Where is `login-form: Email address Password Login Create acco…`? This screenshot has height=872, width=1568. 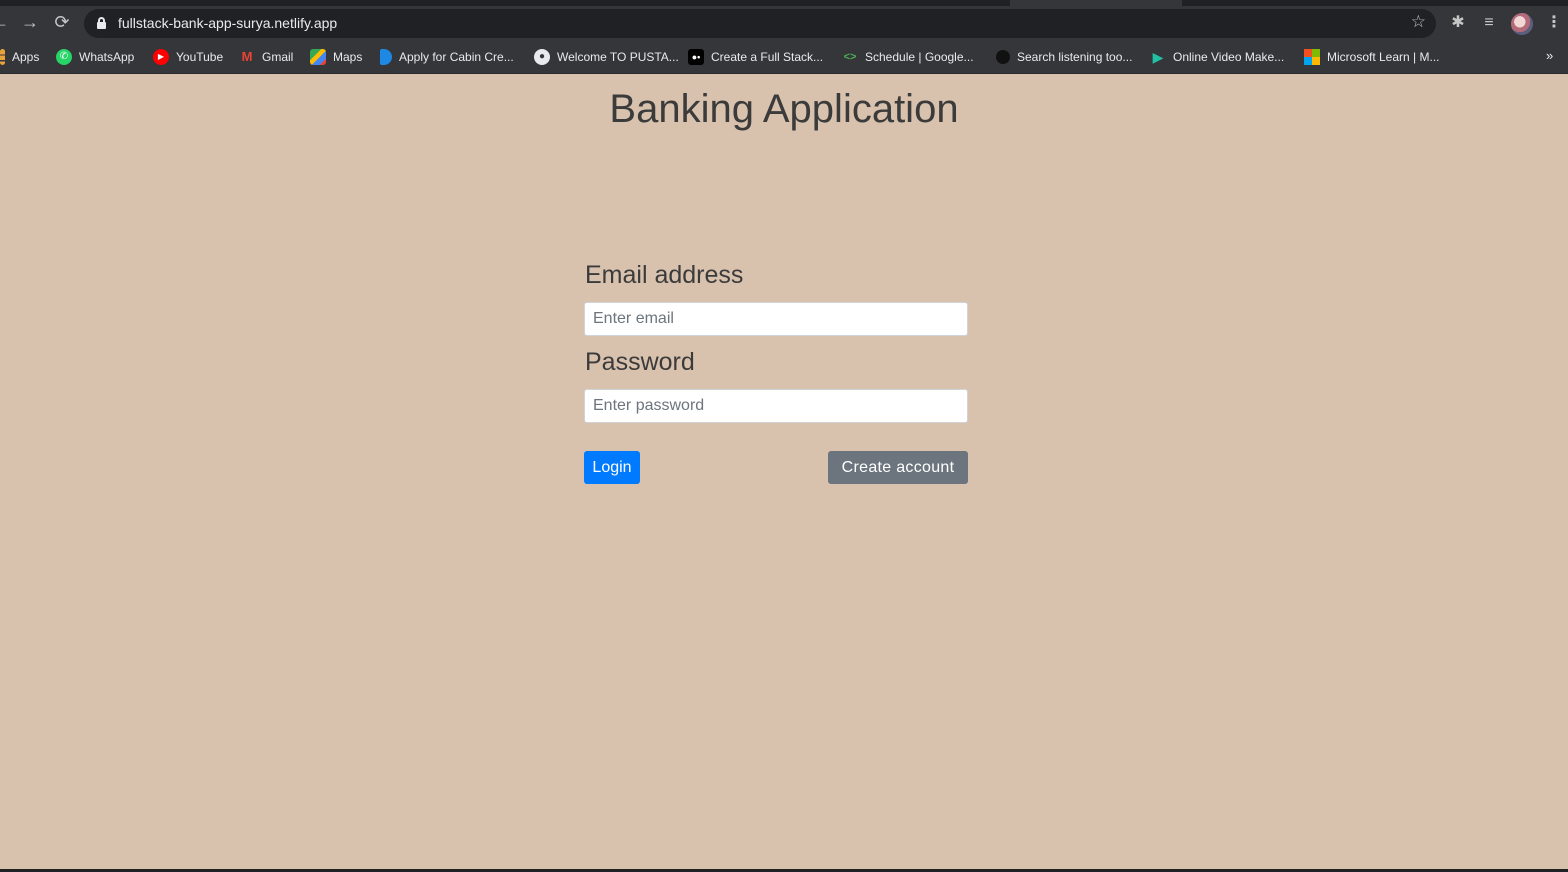
login-form: Email address Password Login Create acco… is located at coordinates (776, 372).